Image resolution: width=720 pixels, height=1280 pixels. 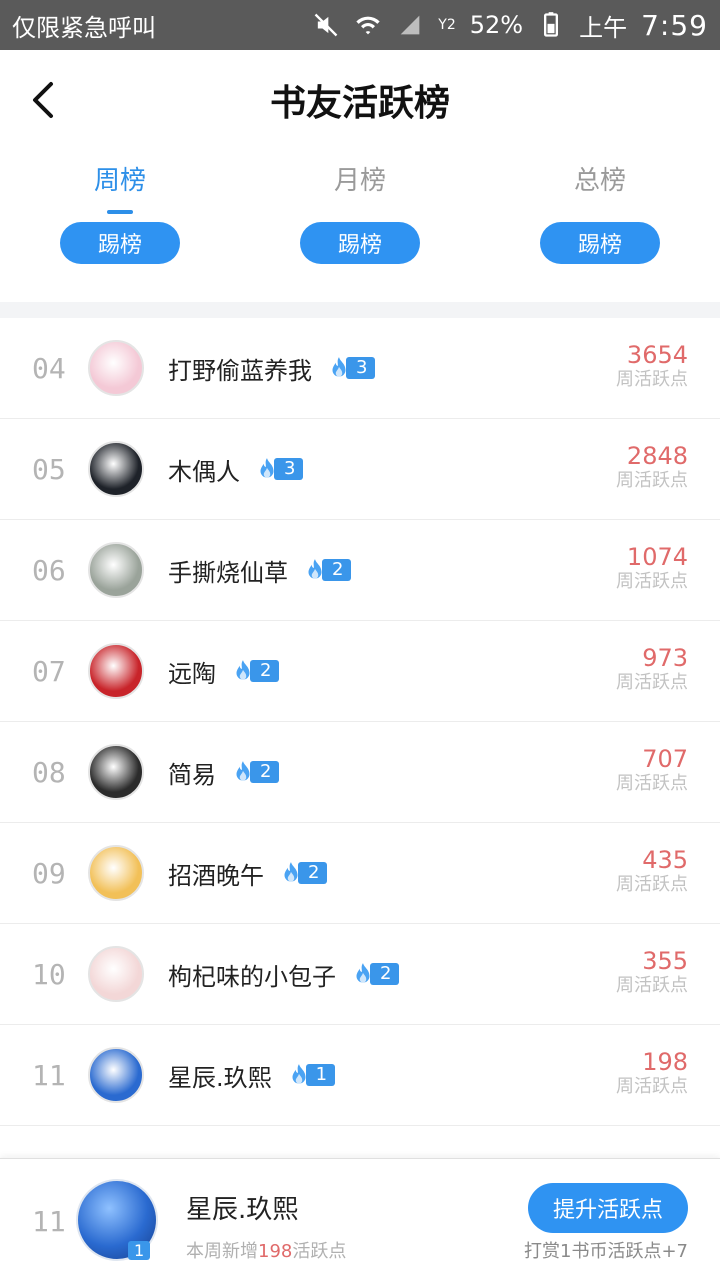 What do you see at coordinates (275, 1251) in the screenshot?
I see `my-summary-value: 198` at bounding box center [275, 1251].